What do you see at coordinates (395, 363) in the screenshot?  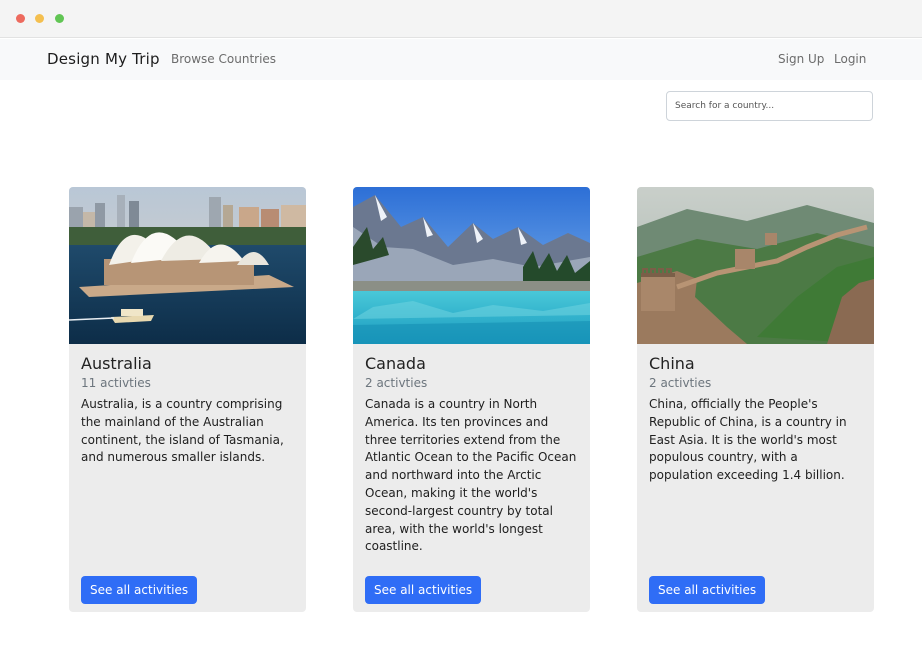 I see `country-name: Canada` at bounding box center [395, 363].